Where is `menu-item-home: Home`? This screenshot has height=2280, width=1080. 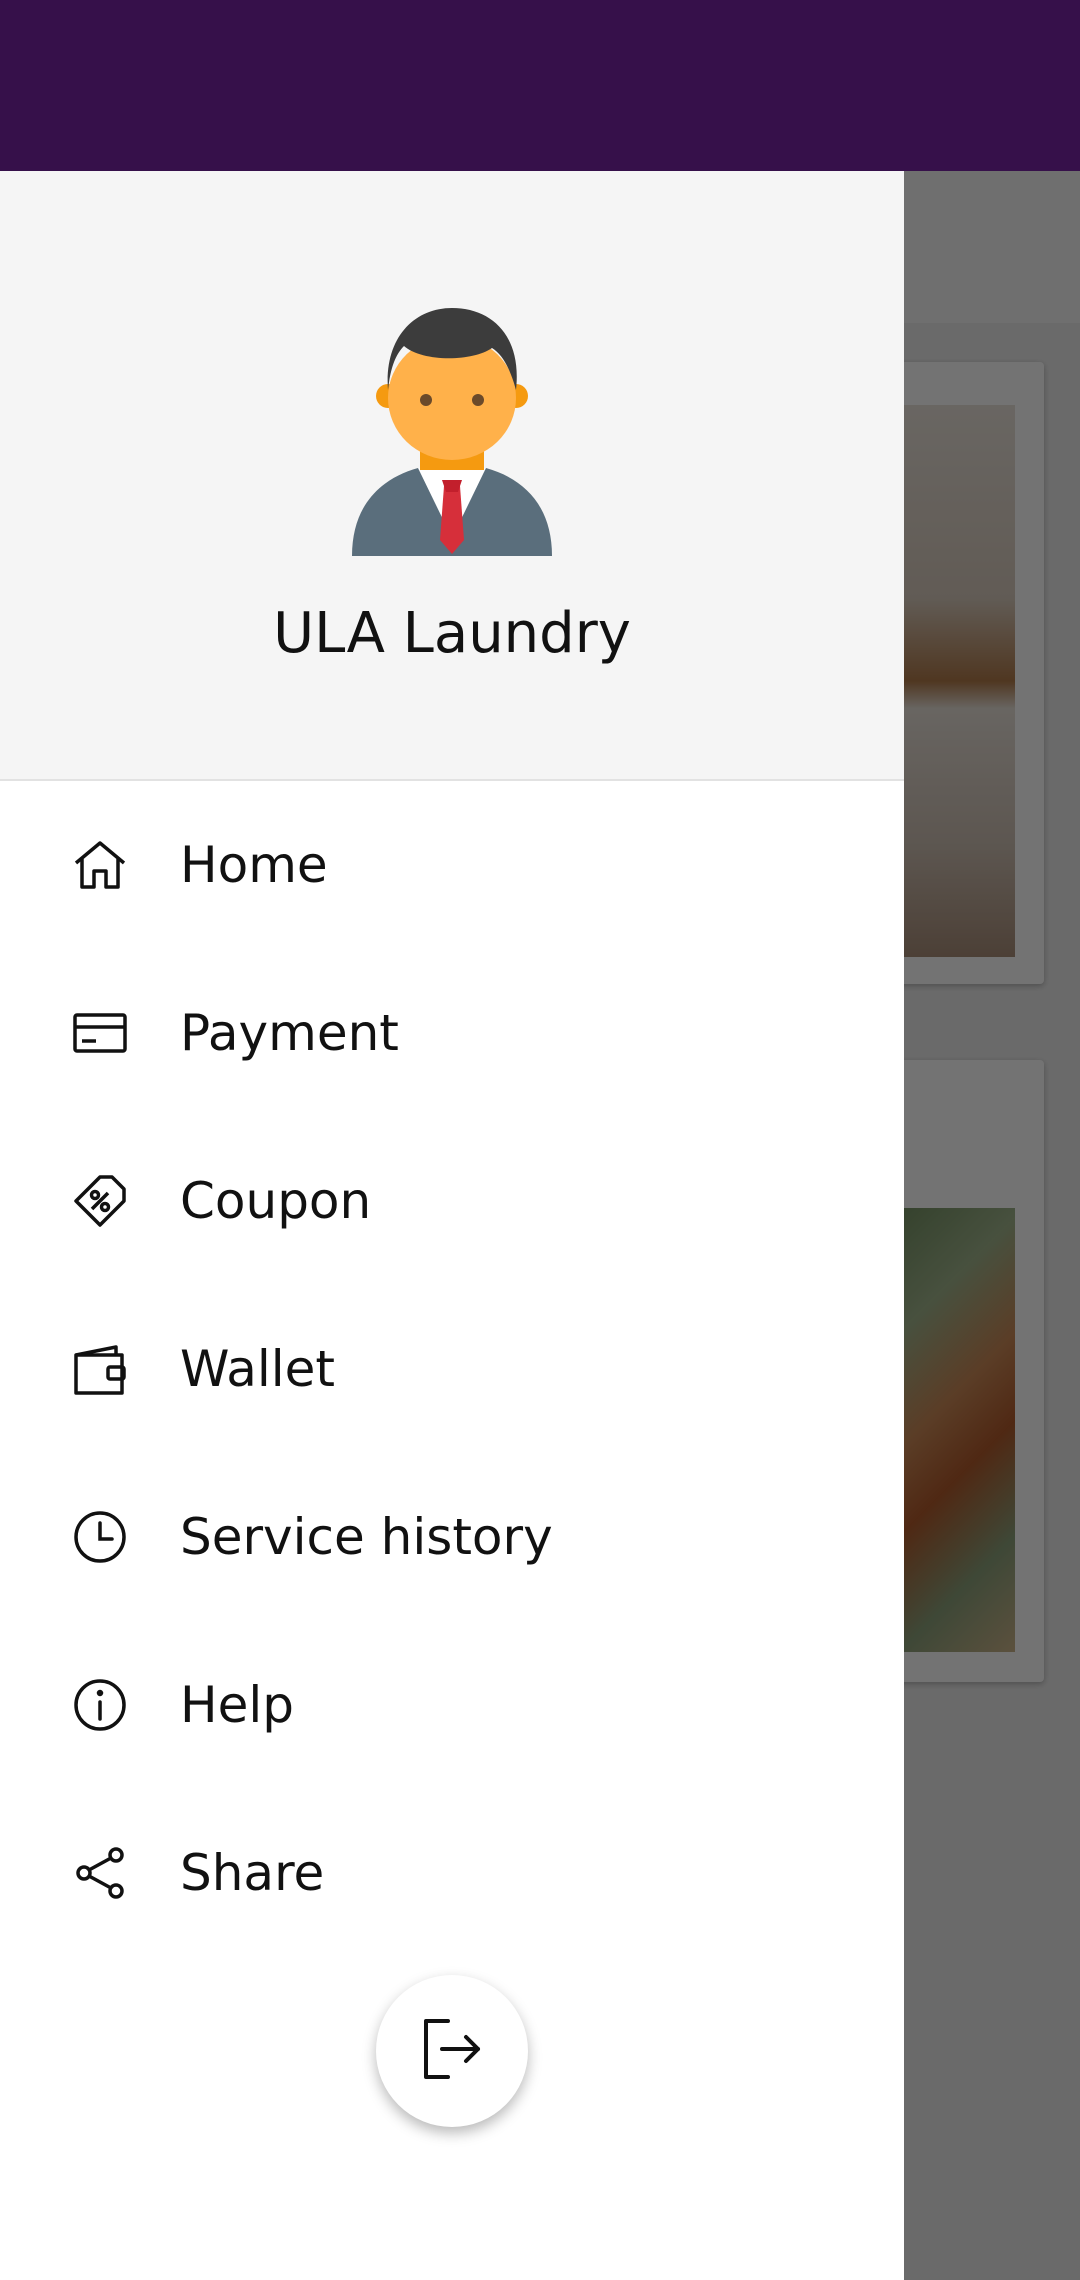 menu-item-home: Home is located at coordinates (452, 865).